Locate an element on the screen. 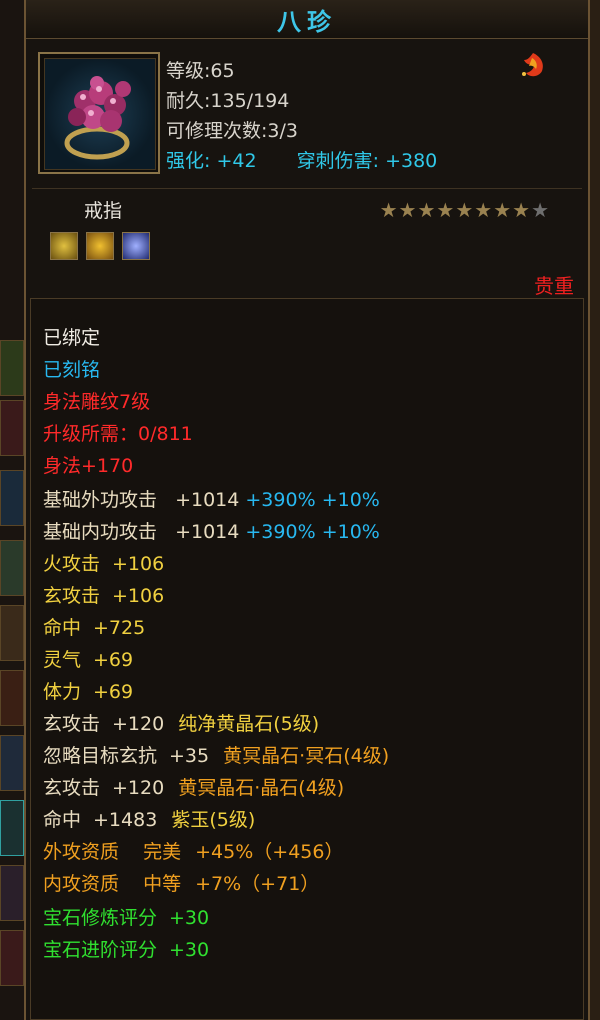 The width and height of the screenshot is (600, 1020). engraved-status: 已刻铭 is located at coordinates (72, 370).